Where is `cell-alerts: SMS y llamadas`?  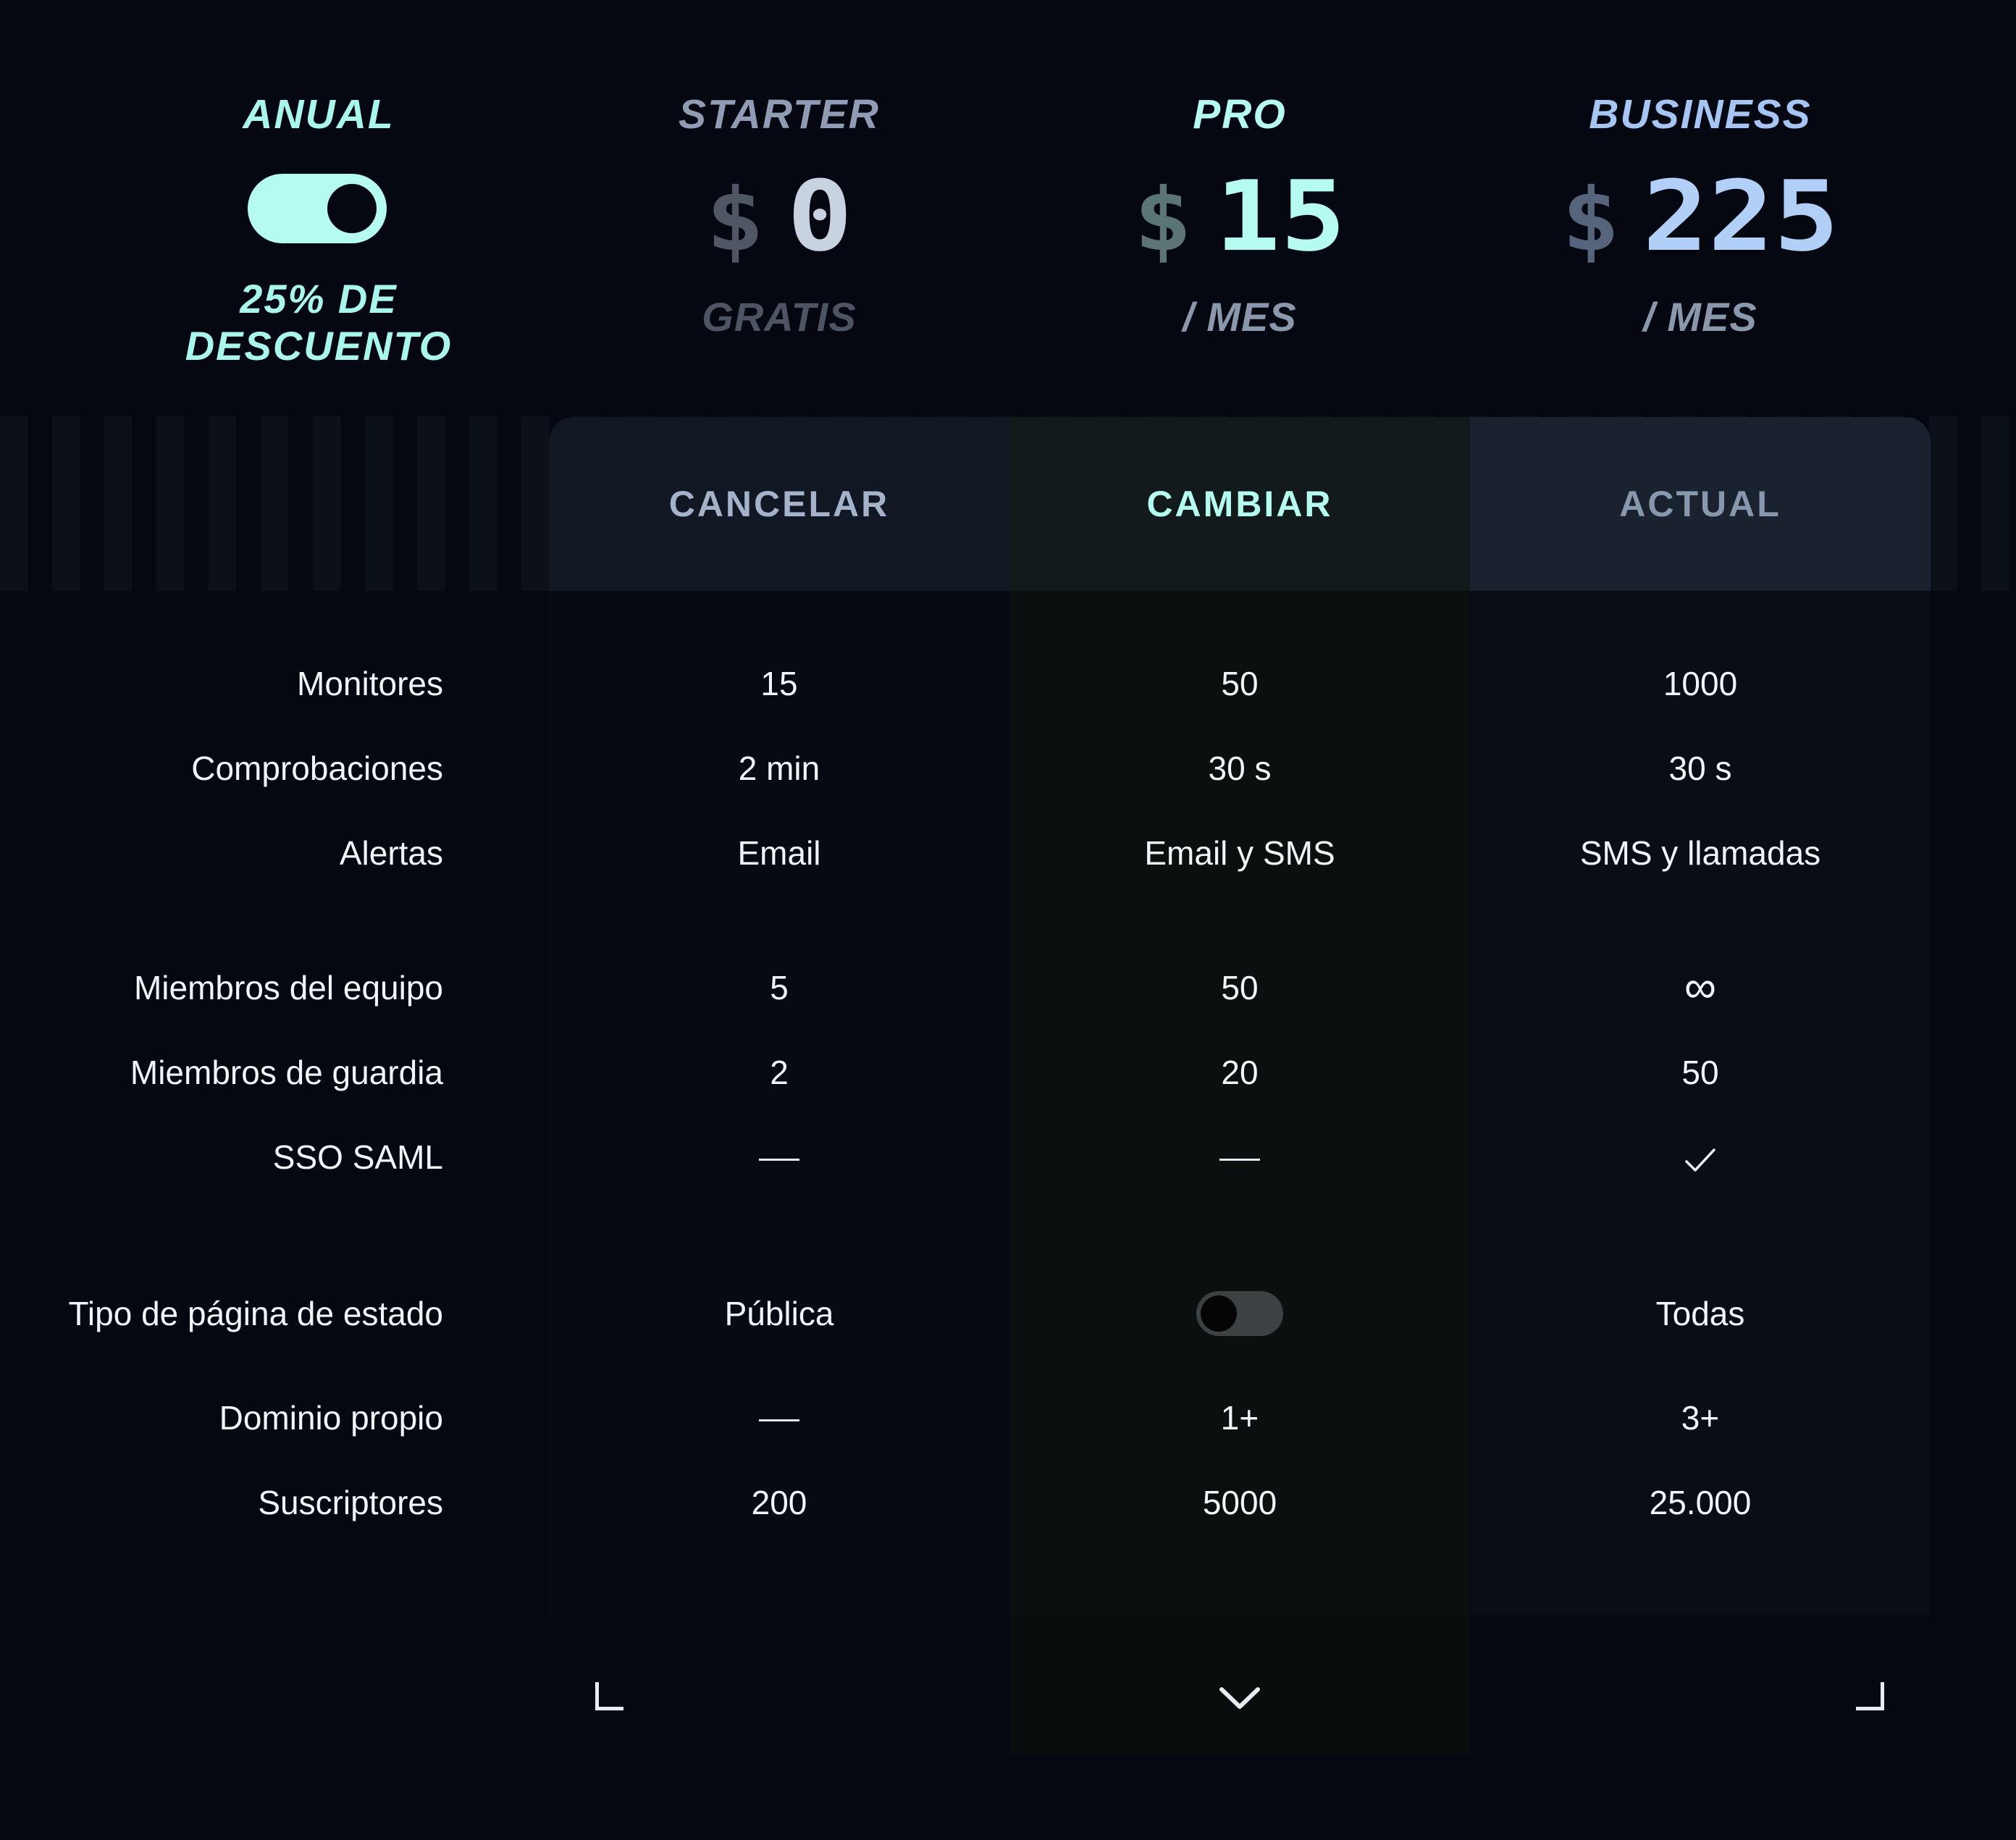
cell-alerts: SMS y llamadas is located at coordinates (1700, 853).